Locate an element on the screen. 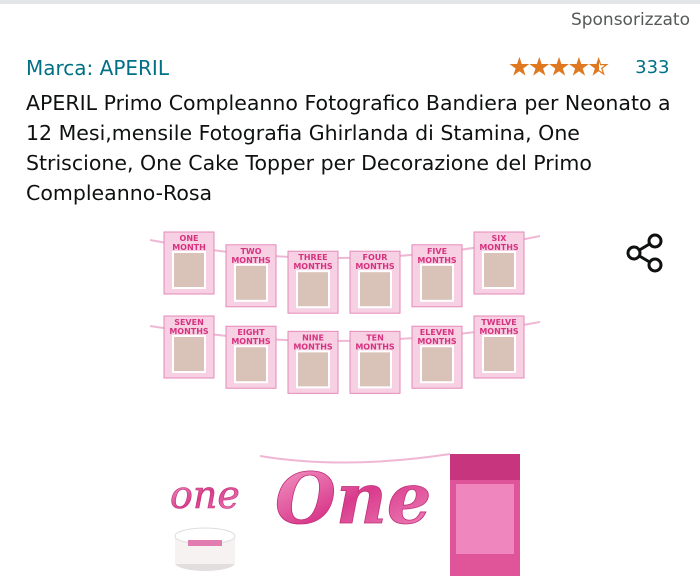 The height and width of the screenshot is (582, 700). photo-card: SIXMONTHS is located at coordinates (499, 263).